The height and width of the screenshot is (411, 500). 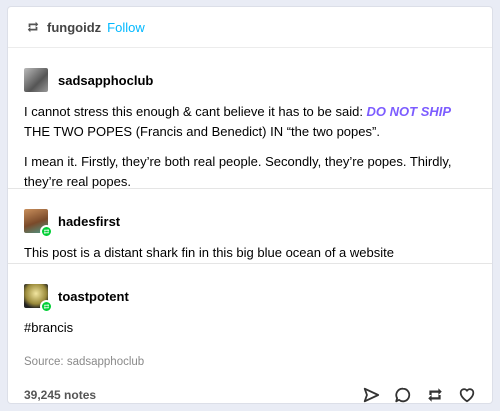 What do you see at coordinates (49, 327) in the screenshot?
I see `entry-text: #brancis` at bounding box center [49, 327].